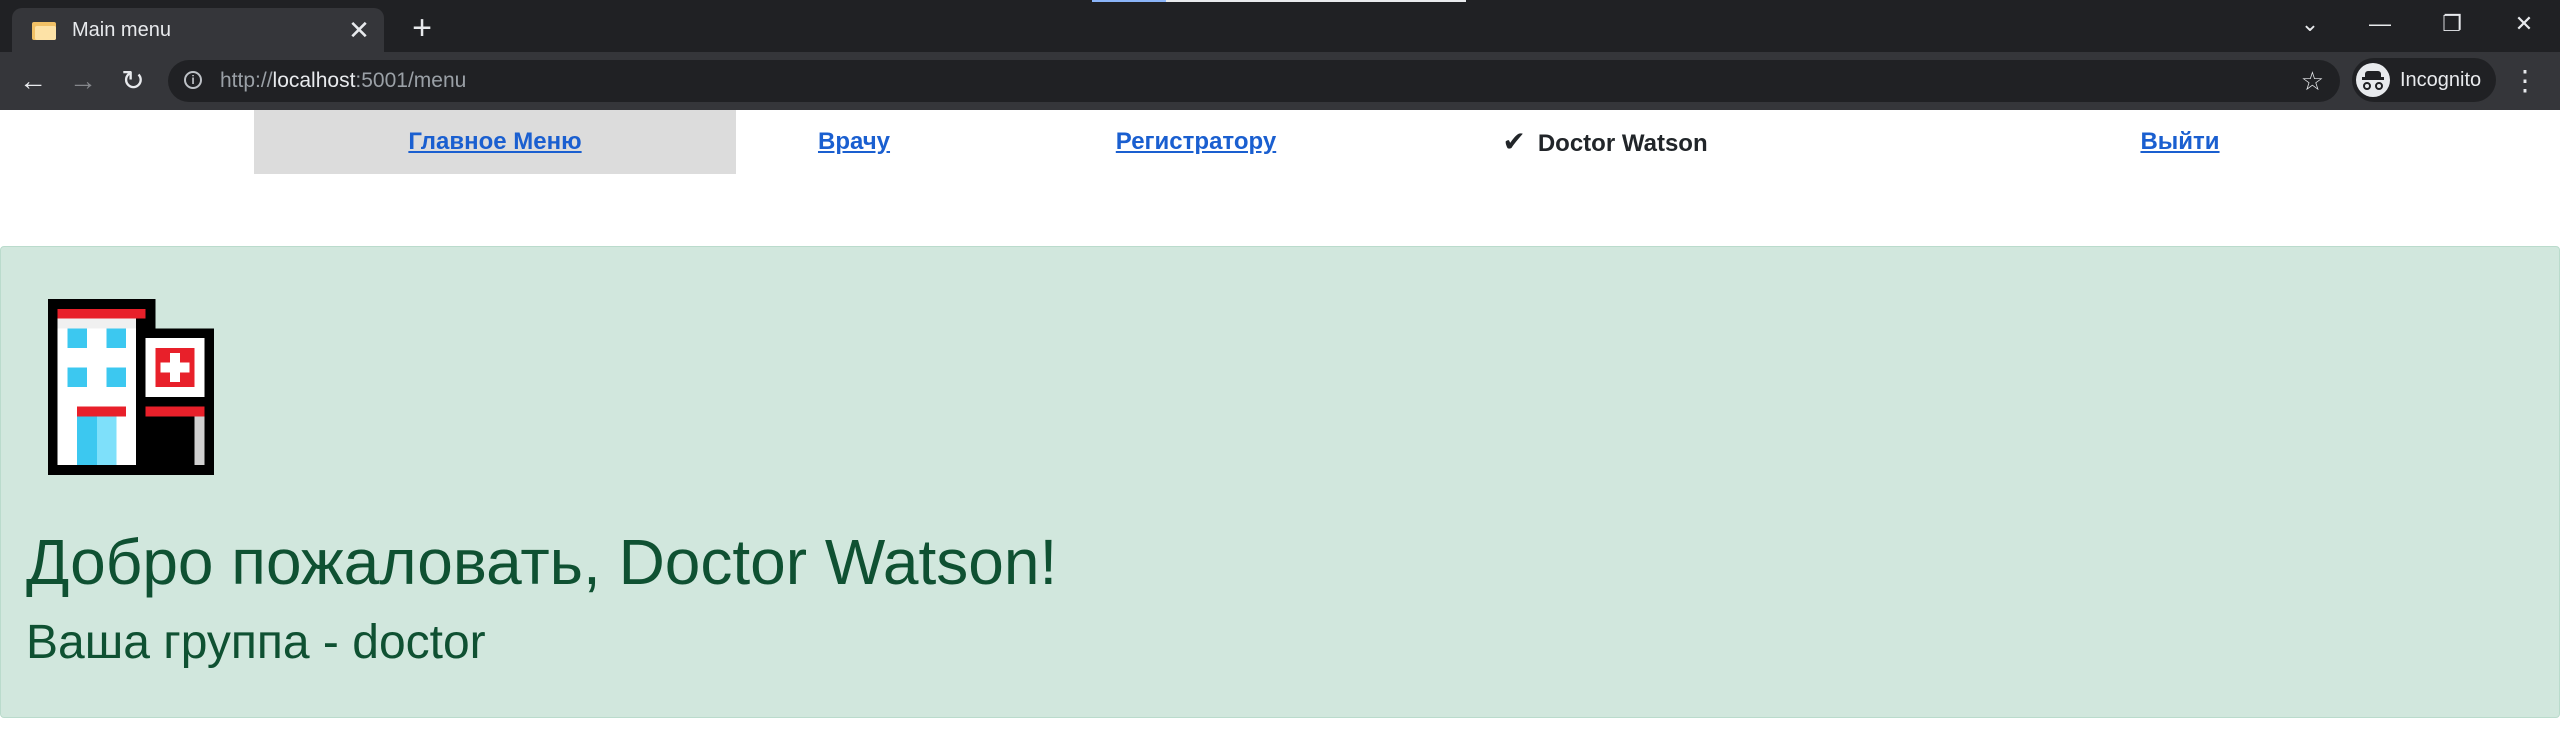 This screenshot has width=2560, height=754. I want to click on nav-registrar: Регистратору, so click(1196, 142).